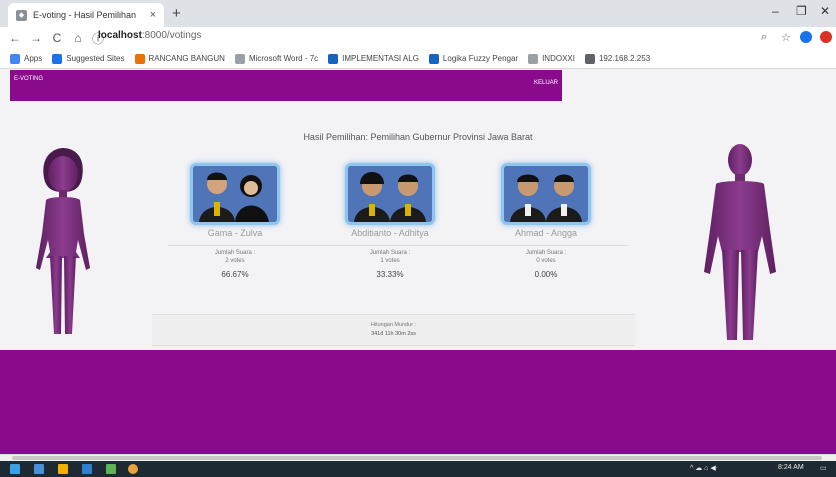 The image size is (836, 477). Describe the element at coordinates (235, 274) in the screenshot. I see `vote-percentage: 66.67%` at that location.